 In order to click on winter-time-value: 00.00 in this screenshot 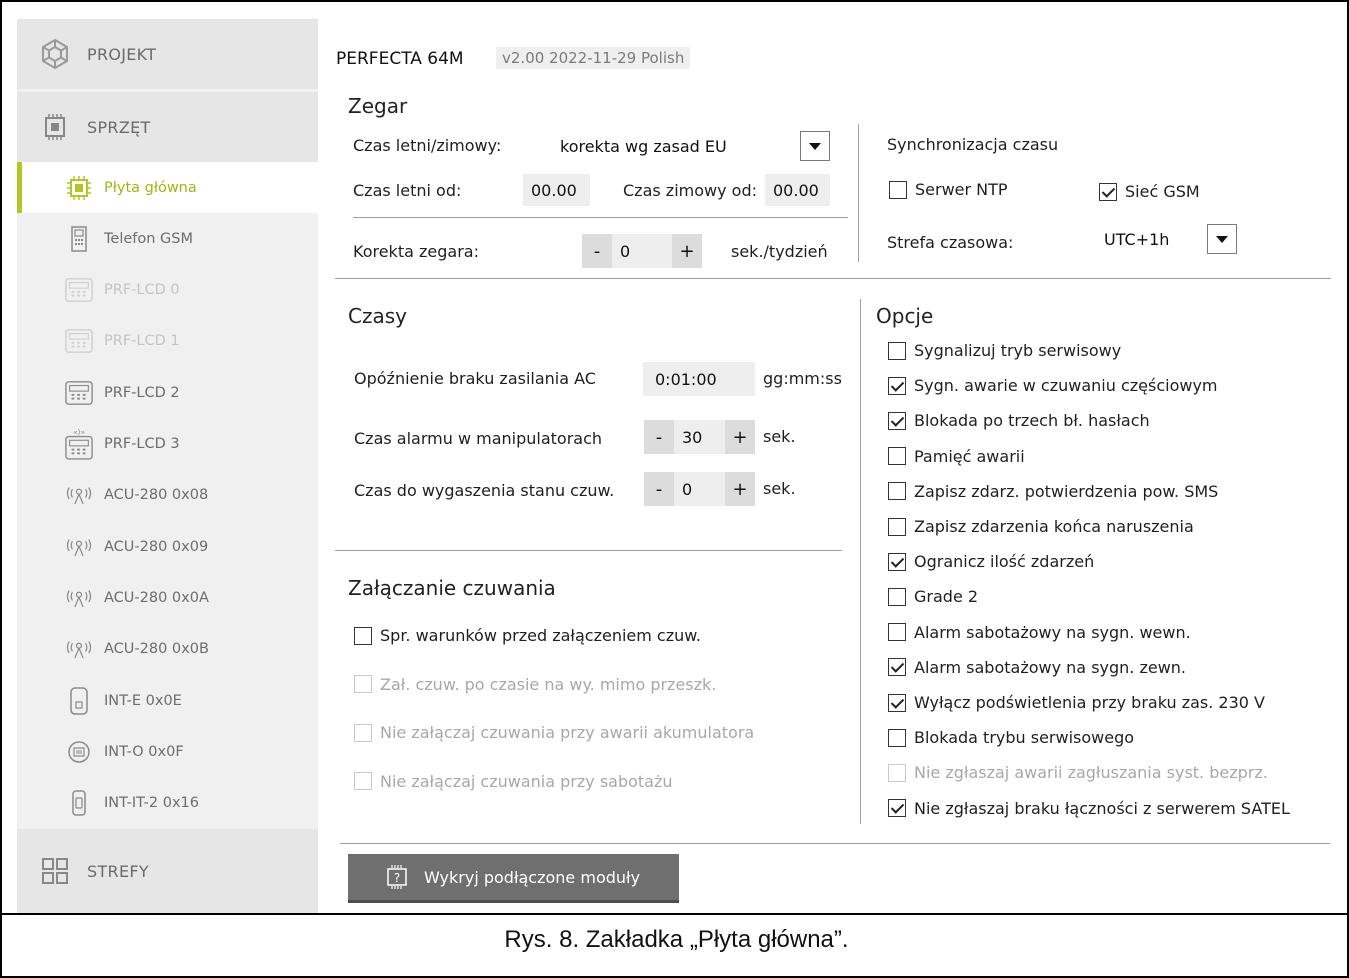, I will do `click(796, 190)`.